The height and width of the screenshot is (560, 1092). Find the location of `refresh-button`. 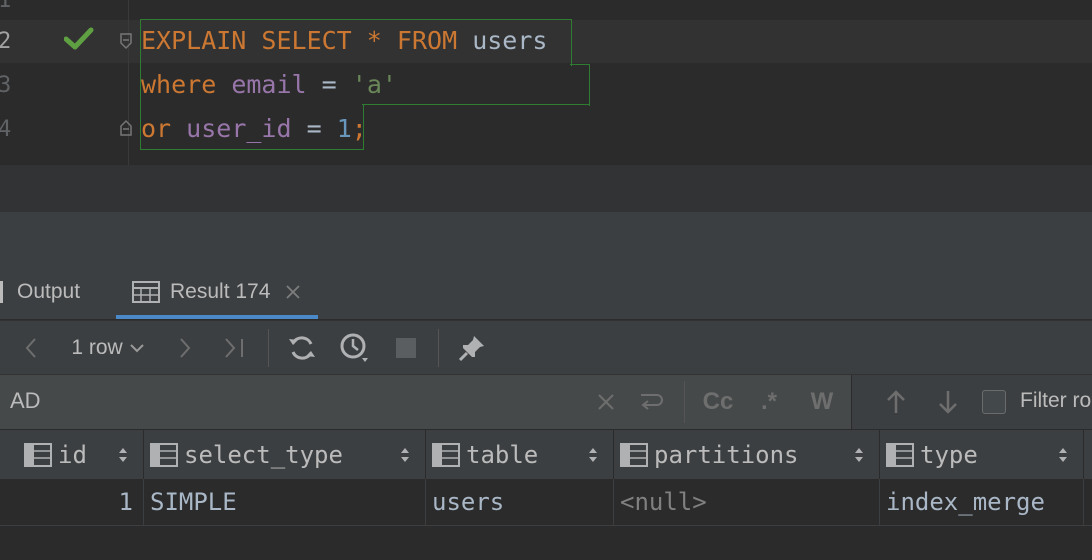

refresh-button is located at coordinates (302, 347).